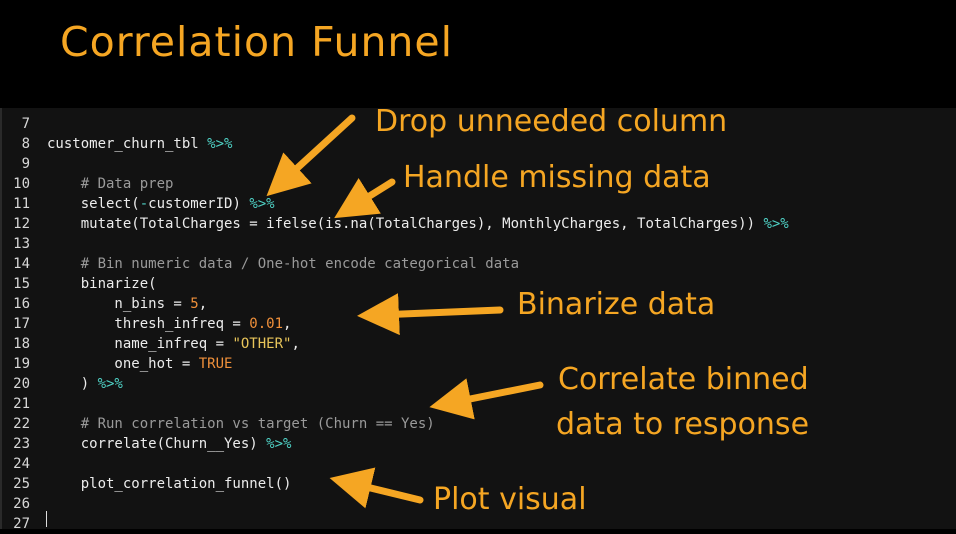 This screenshot has width=956, height=534. I want to click on arrow-drop, so click(311, 155).